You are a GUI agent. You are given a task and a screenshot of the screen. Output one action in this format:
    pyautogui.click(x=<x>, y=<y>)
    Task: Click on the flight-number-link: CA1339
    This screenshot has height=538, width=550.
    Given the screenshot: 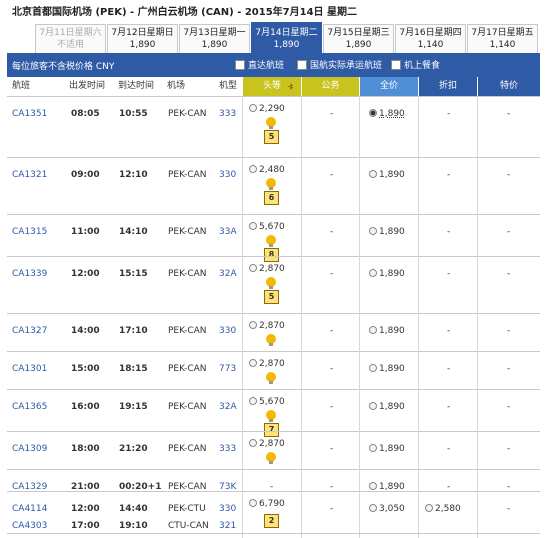 What is the action you would take?
    pyautogui.click(x=29, y=274)
    